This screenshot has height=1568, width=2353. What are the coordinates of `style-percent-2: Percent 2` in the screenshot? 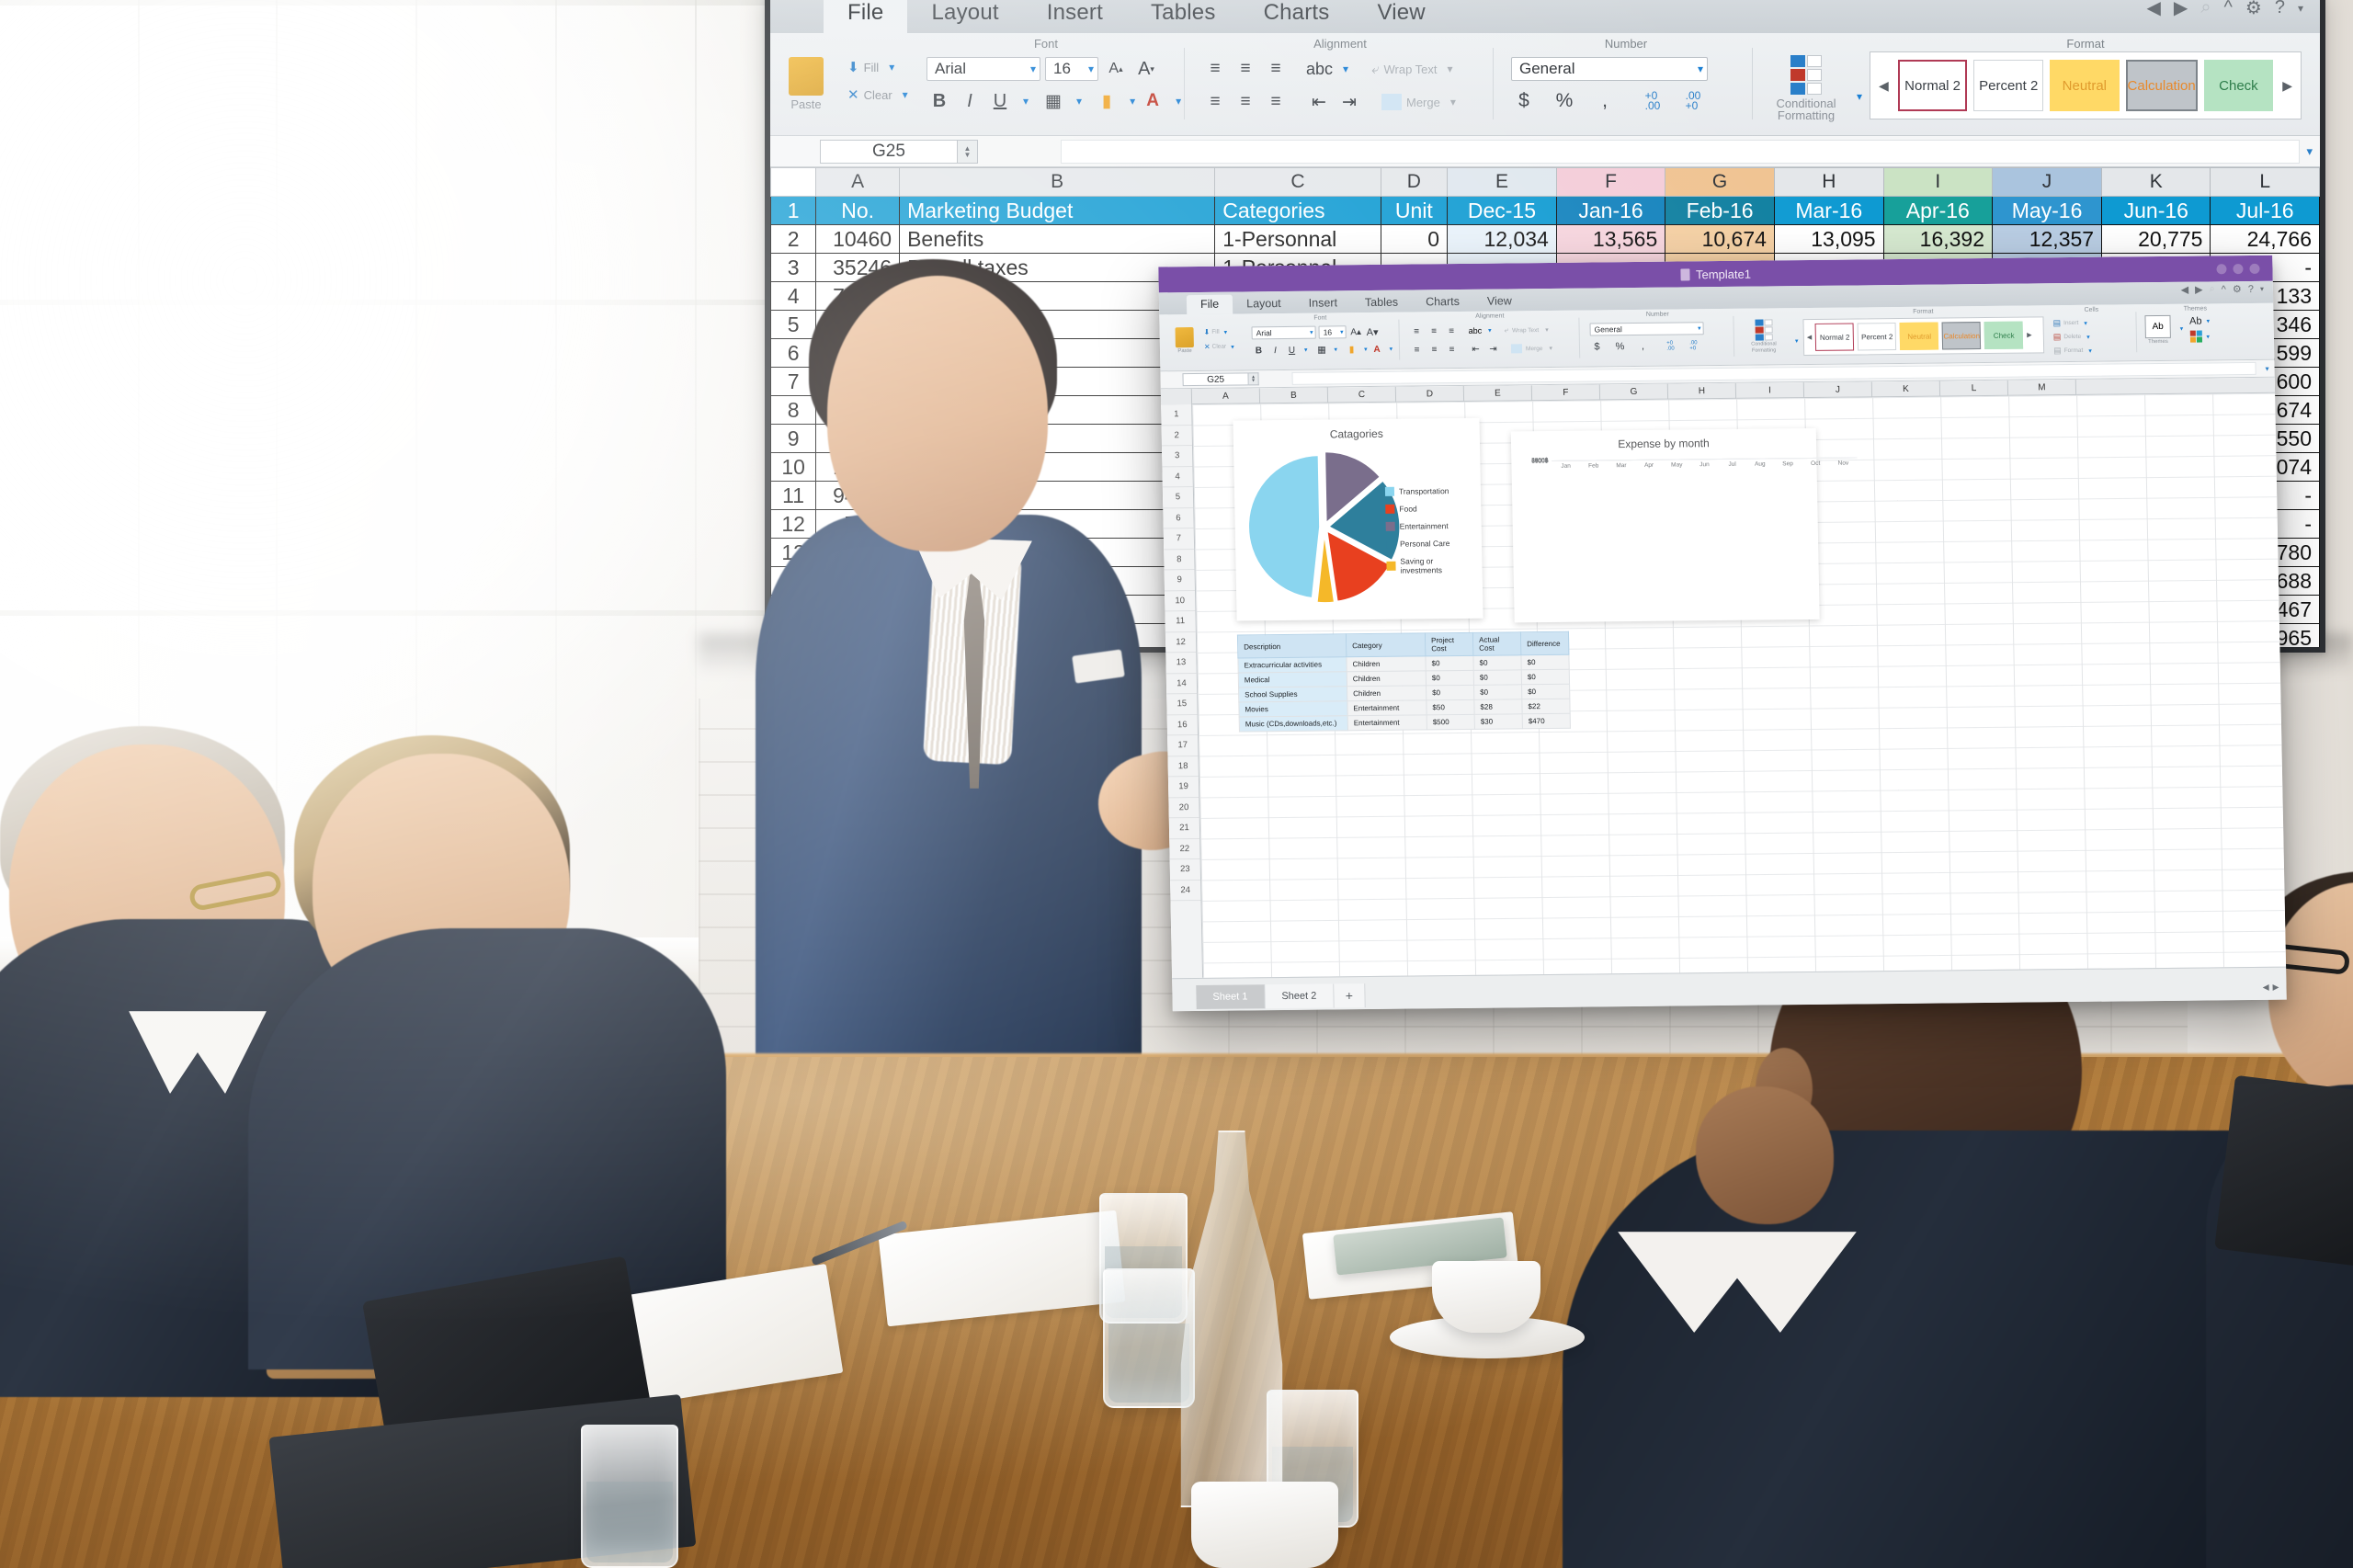 It's located at (2008, 85).